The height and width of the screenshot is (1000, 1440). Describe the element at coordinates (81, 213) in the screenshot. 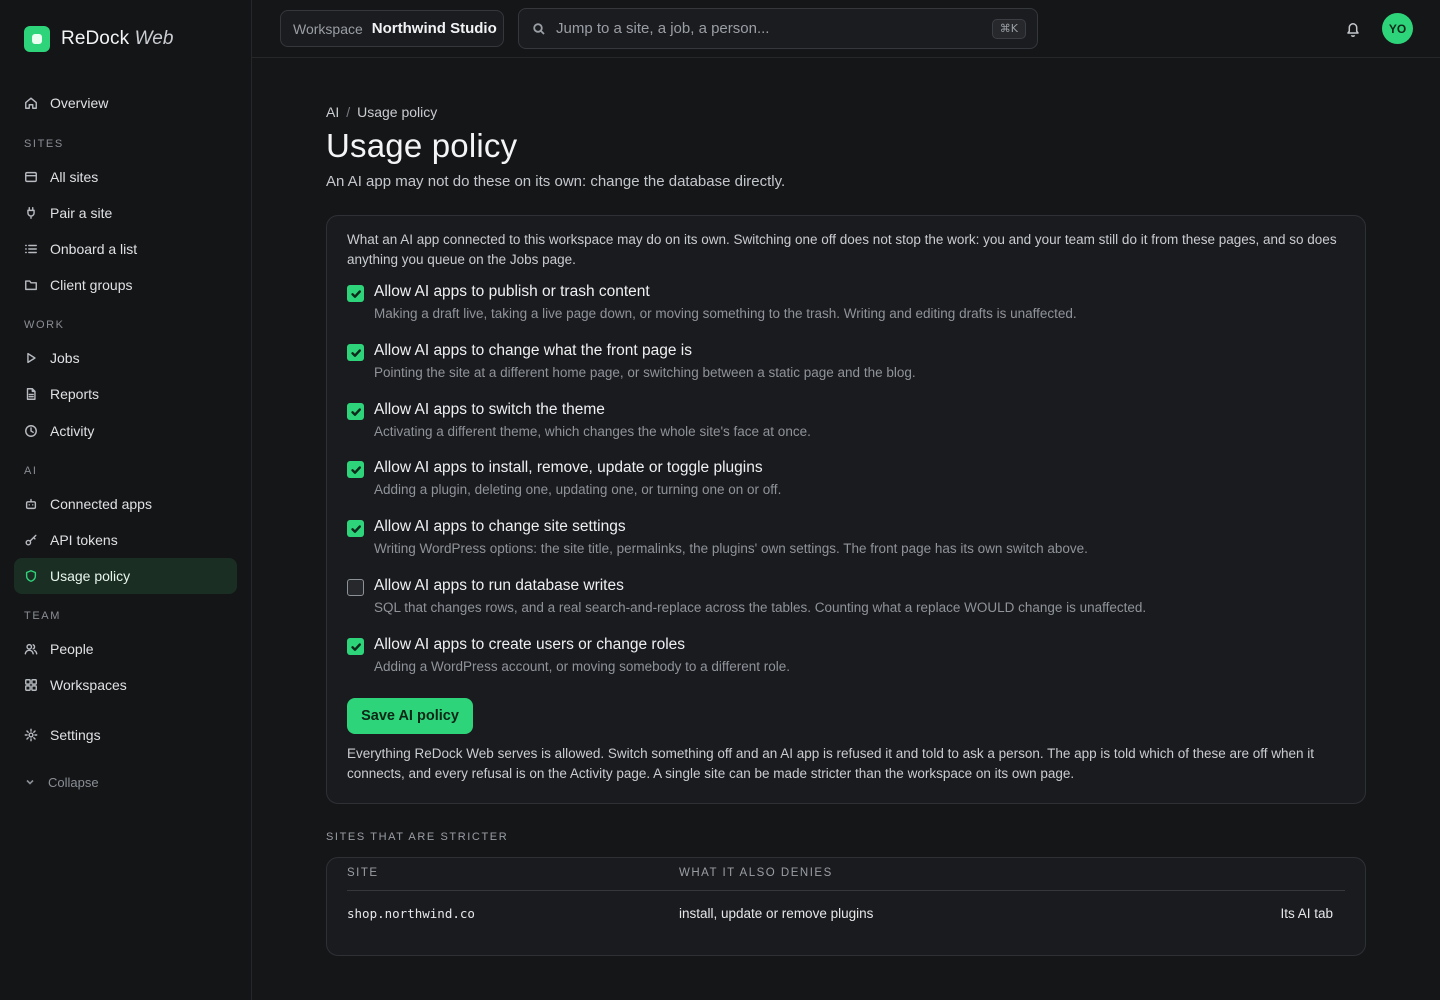

I see `sidebar-item-label: Pair a site` at that location.